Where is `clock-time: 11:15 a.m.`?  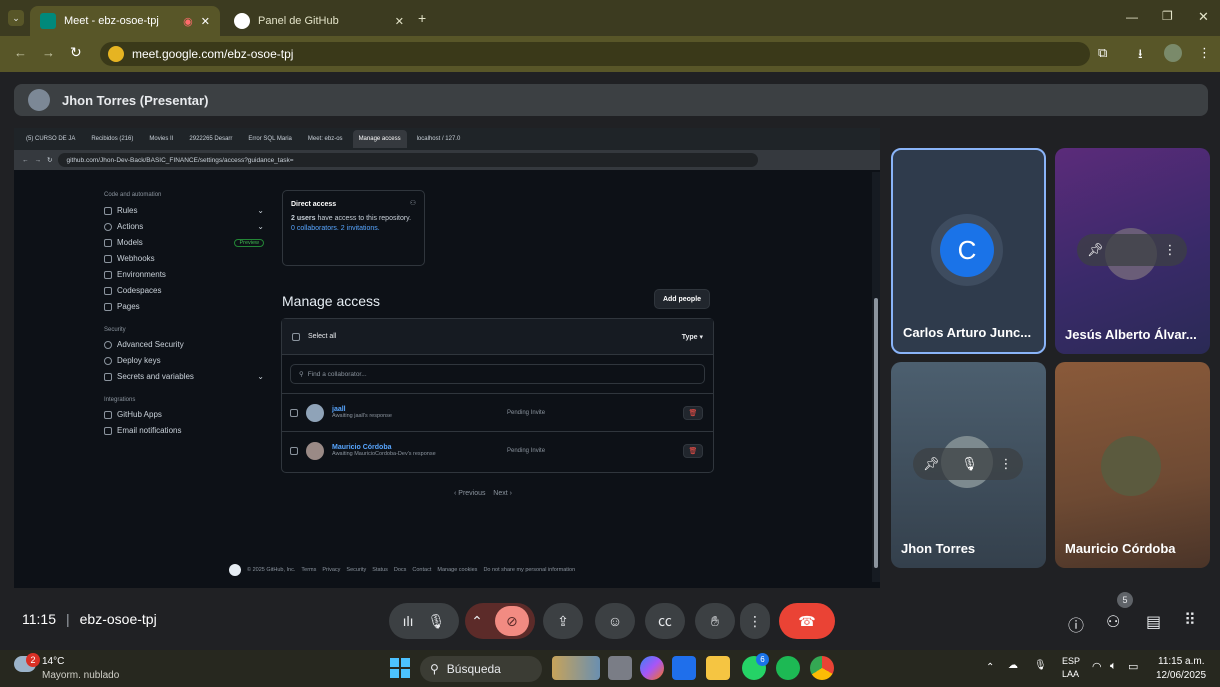 clock-time: 11:15 a.m. is located at coordinates (1181, 661).